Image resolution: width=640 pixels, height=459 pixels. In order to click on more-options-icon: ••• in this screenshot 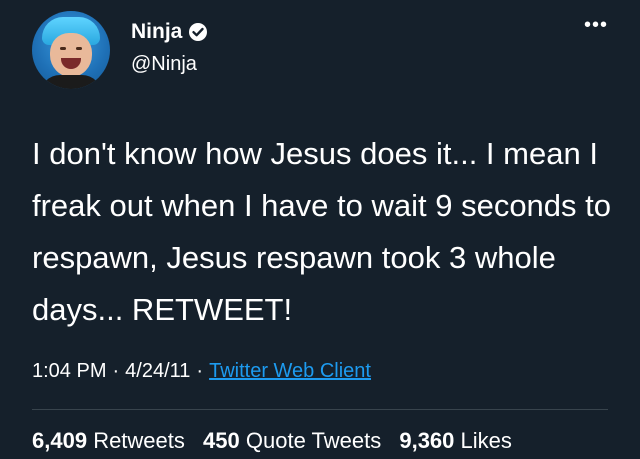, I will do `click(596, 25)`.